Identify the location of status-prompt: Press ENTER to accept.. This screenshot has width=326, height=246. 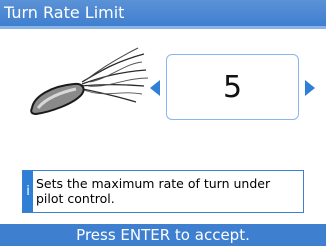
(163, 235).